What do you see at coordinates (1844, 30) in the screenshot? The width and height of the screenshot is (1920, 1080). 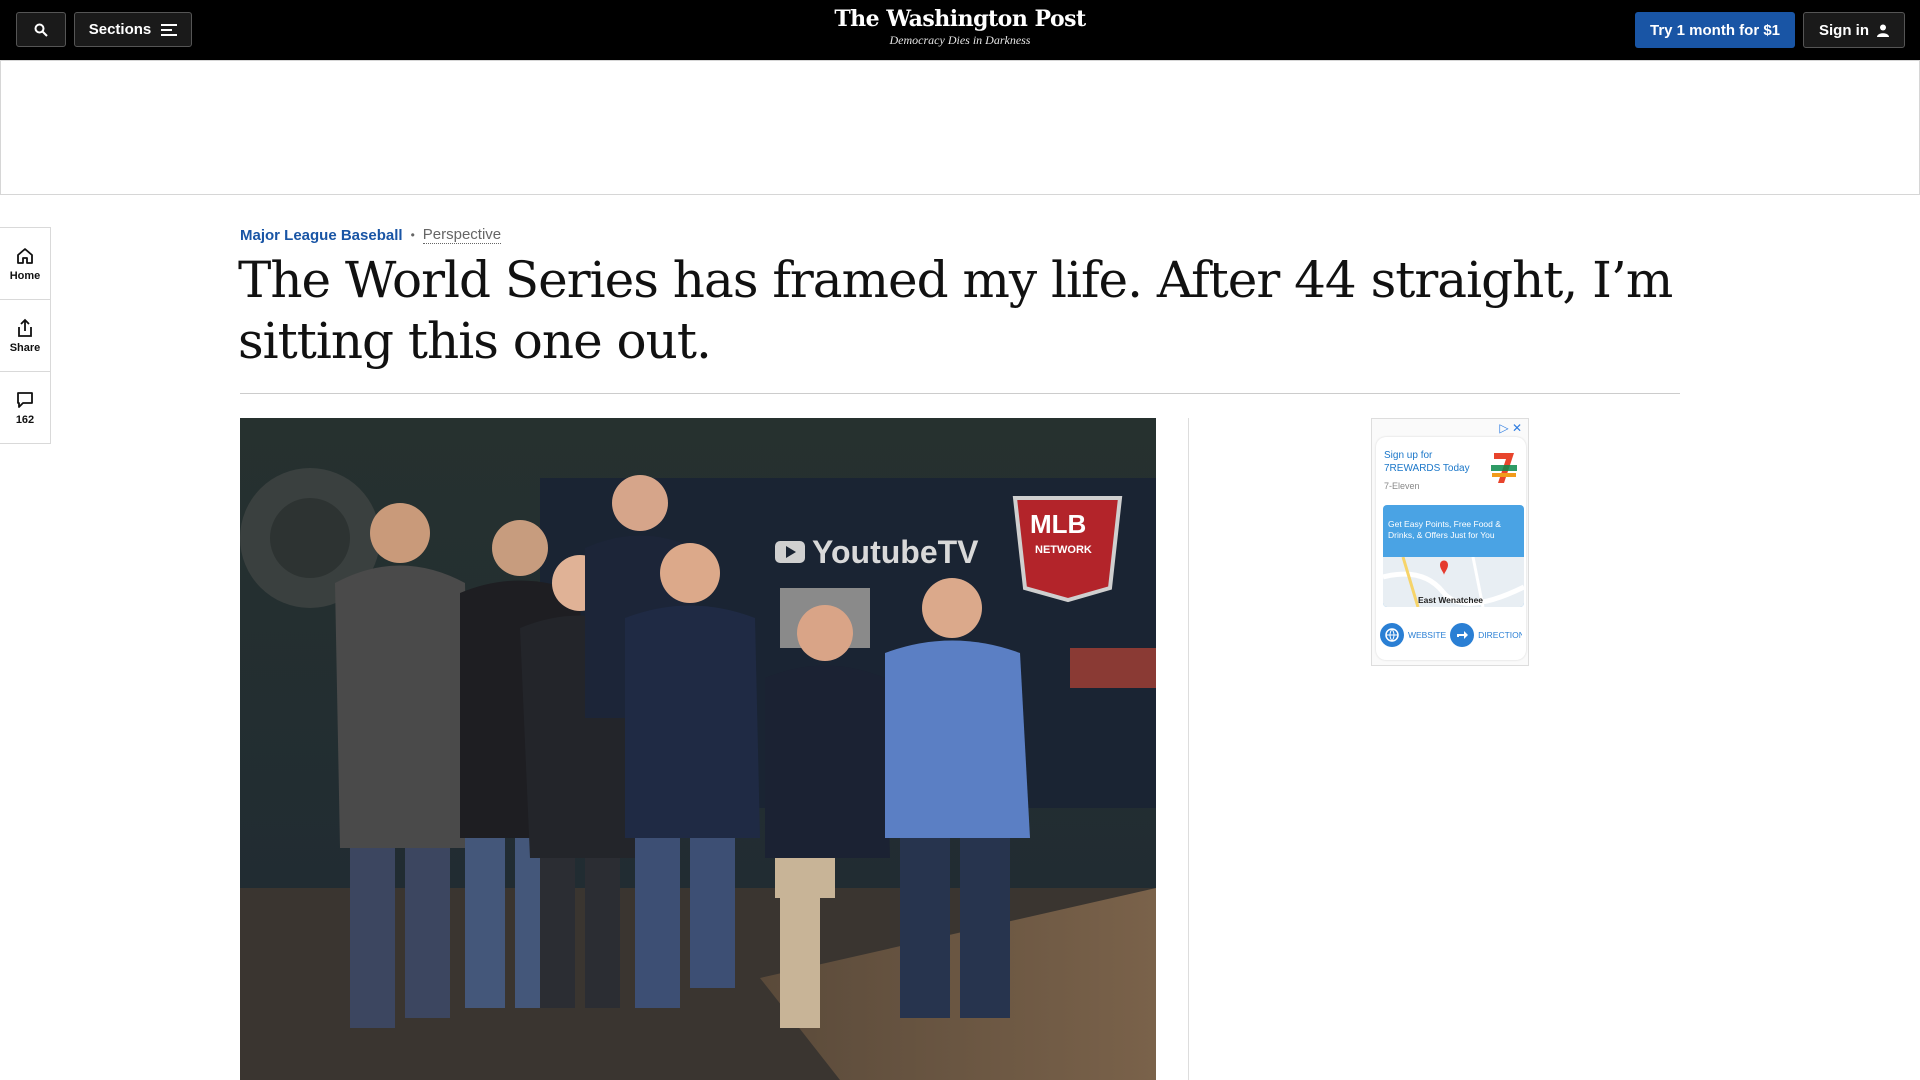 I see `sign-in-label: Sign in` at bounding box center [1844, 30].